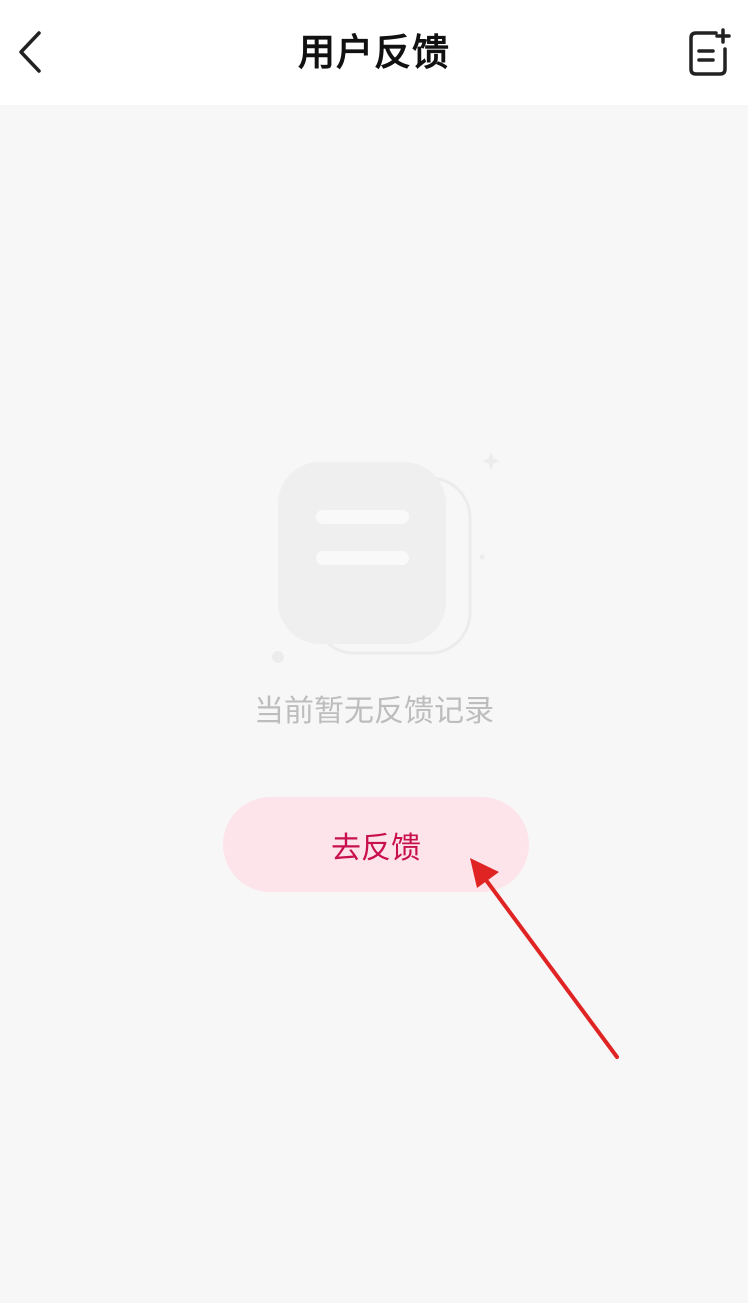  I want to click on top-bar: 用户反馈, so click(374, 52).